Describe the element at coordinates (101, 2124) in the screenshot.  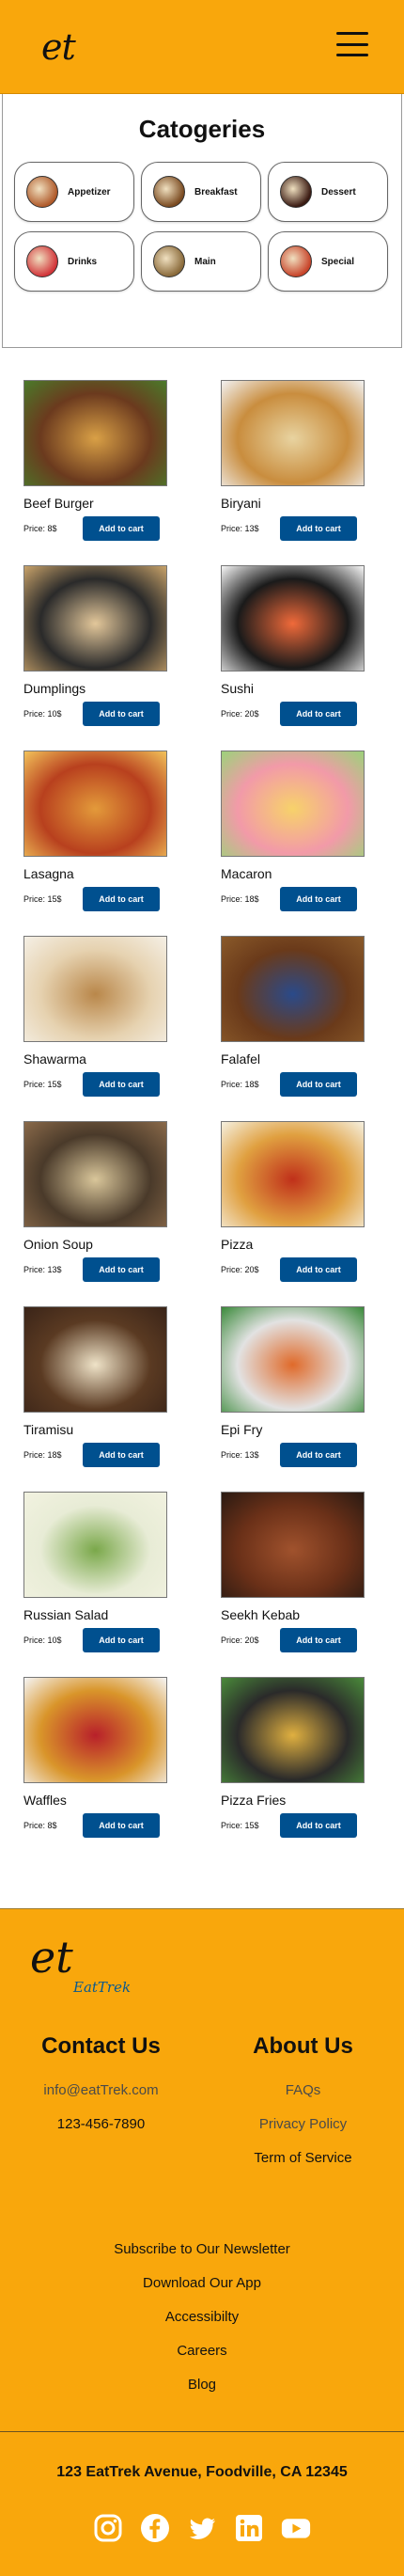
I see `contact-phone: 123-456-7890` at that location.